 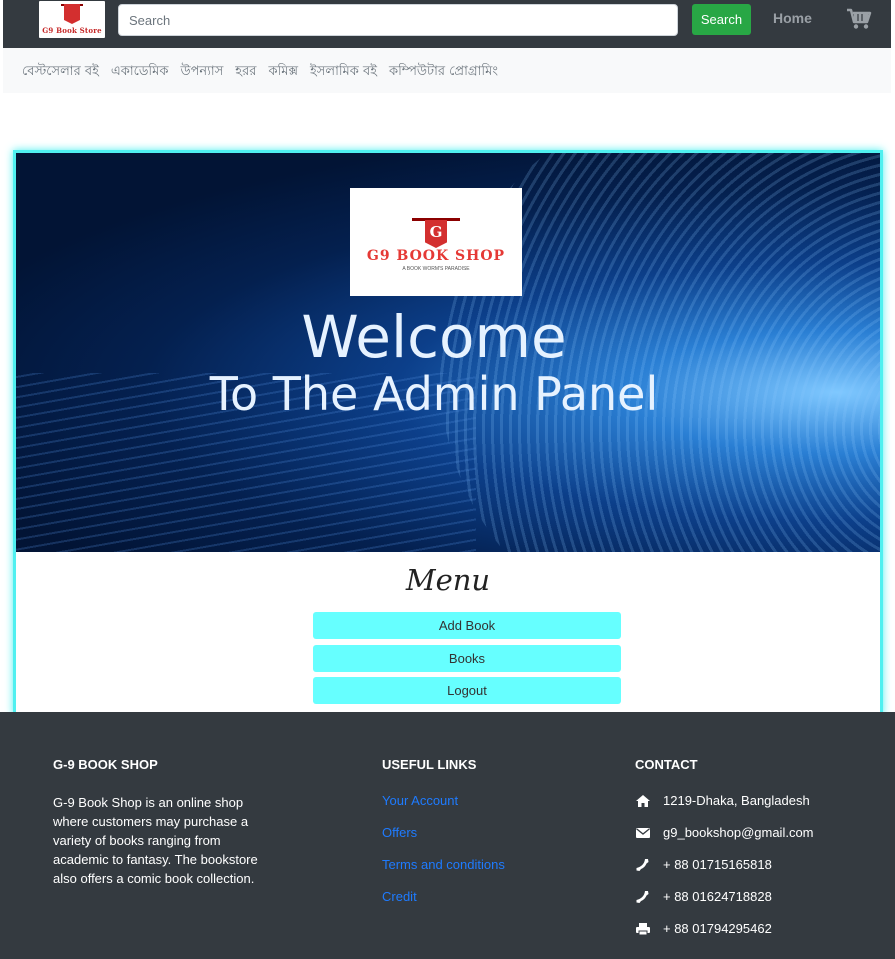 I want to click on contact-address-text: 1219-Dhaka, Bangladesh, so click(x=736, y=800).